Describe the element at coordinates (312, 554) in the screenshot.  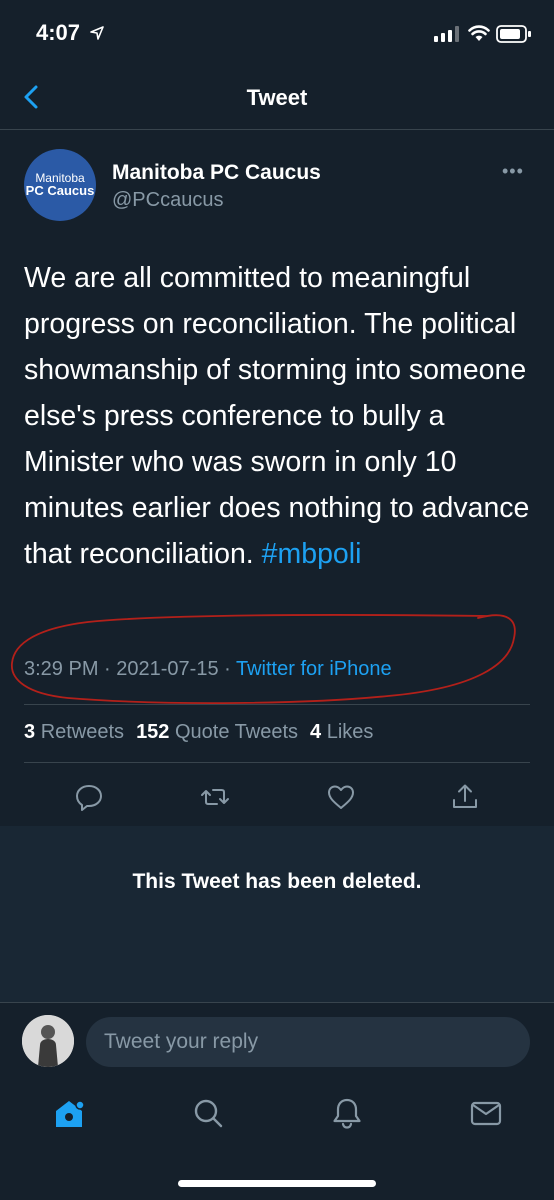
I see `hashtag-link: #mbpoli` at that location.